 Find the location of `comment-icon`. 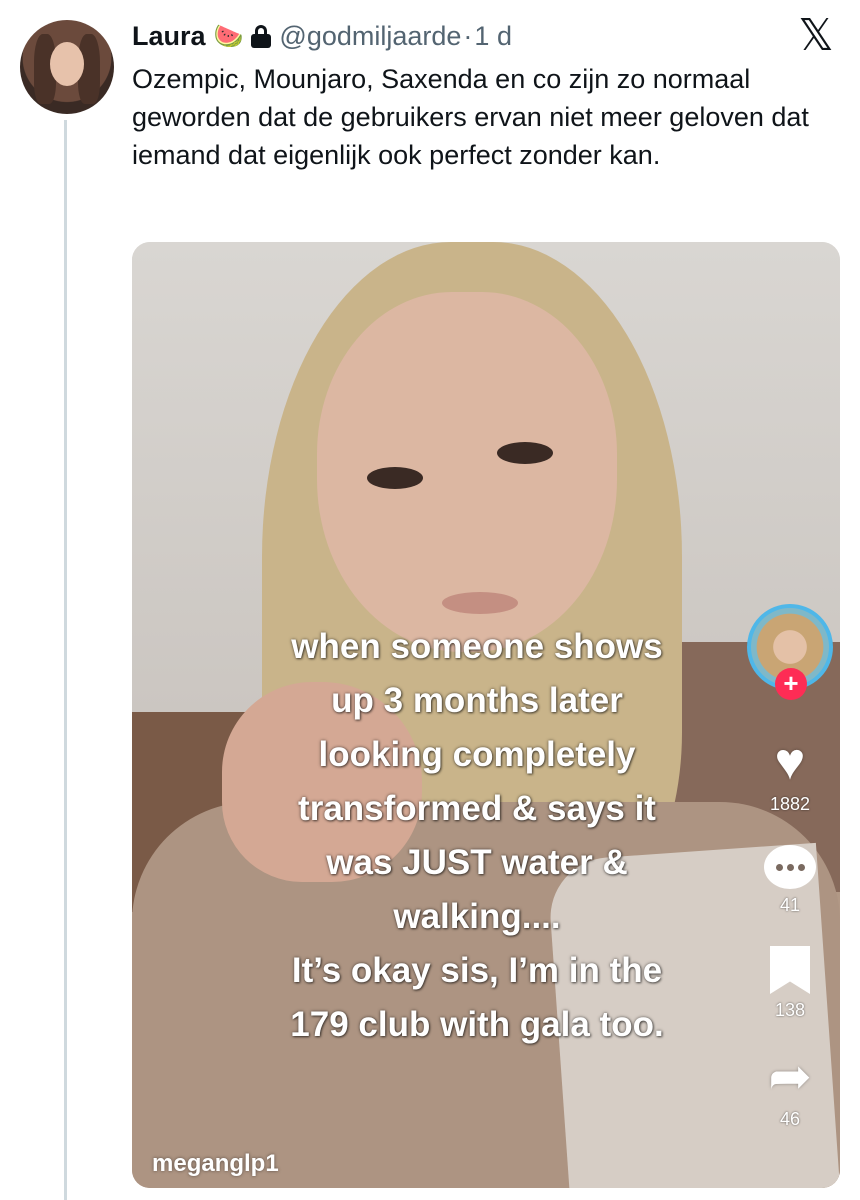

comment-icon is located at coordinates (790, 867).